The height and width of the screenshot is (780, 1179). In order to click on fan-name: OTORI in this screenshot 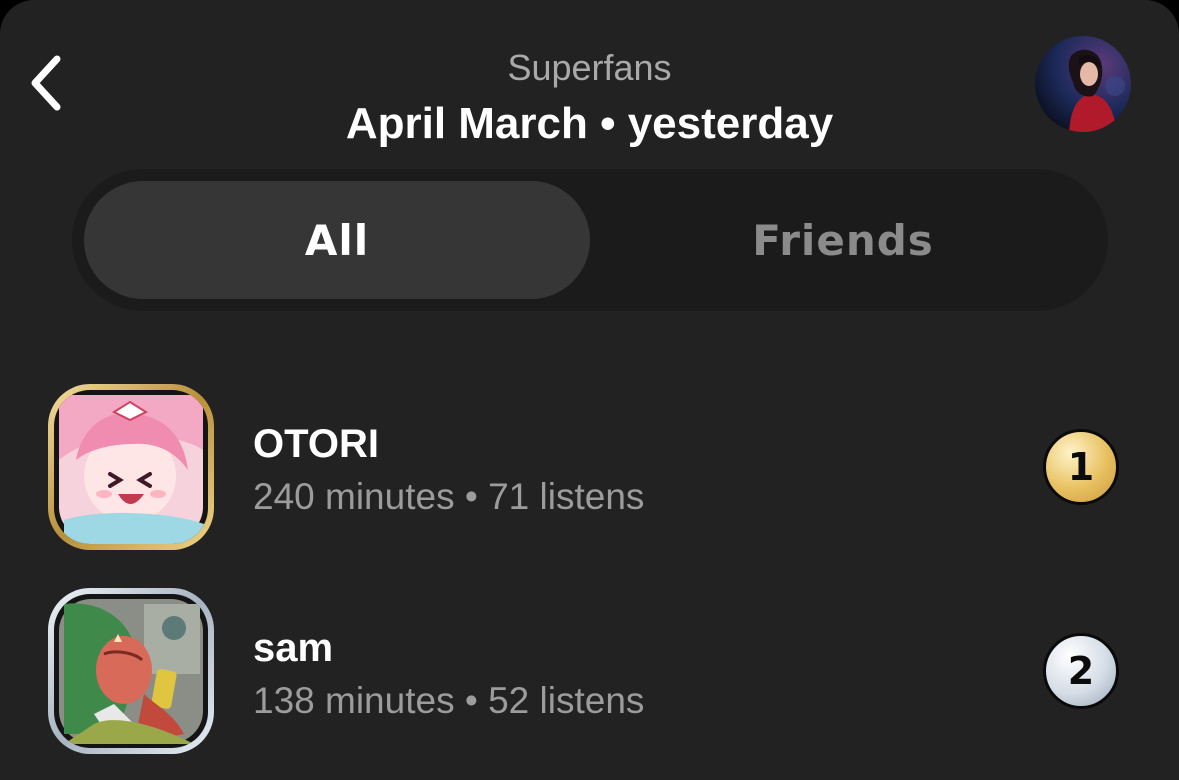, I will do `click(316, 444)`.